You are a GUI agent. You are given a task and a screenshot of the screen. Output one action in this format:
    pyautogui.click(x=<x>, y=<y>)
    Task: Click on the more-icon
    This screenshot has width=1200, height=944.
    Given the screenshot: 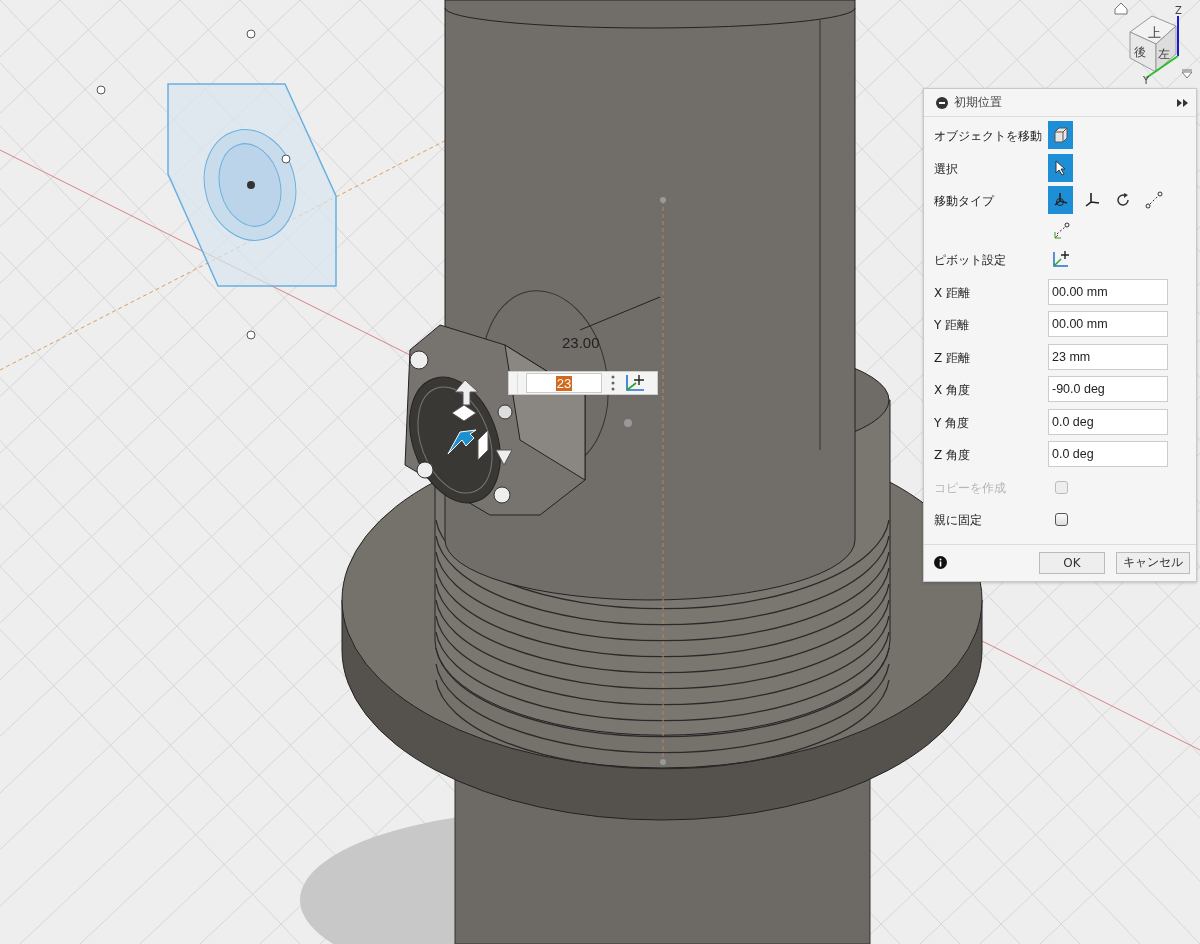 What is the action you would take?
    pyautogui.click(x=613, y=383)
    